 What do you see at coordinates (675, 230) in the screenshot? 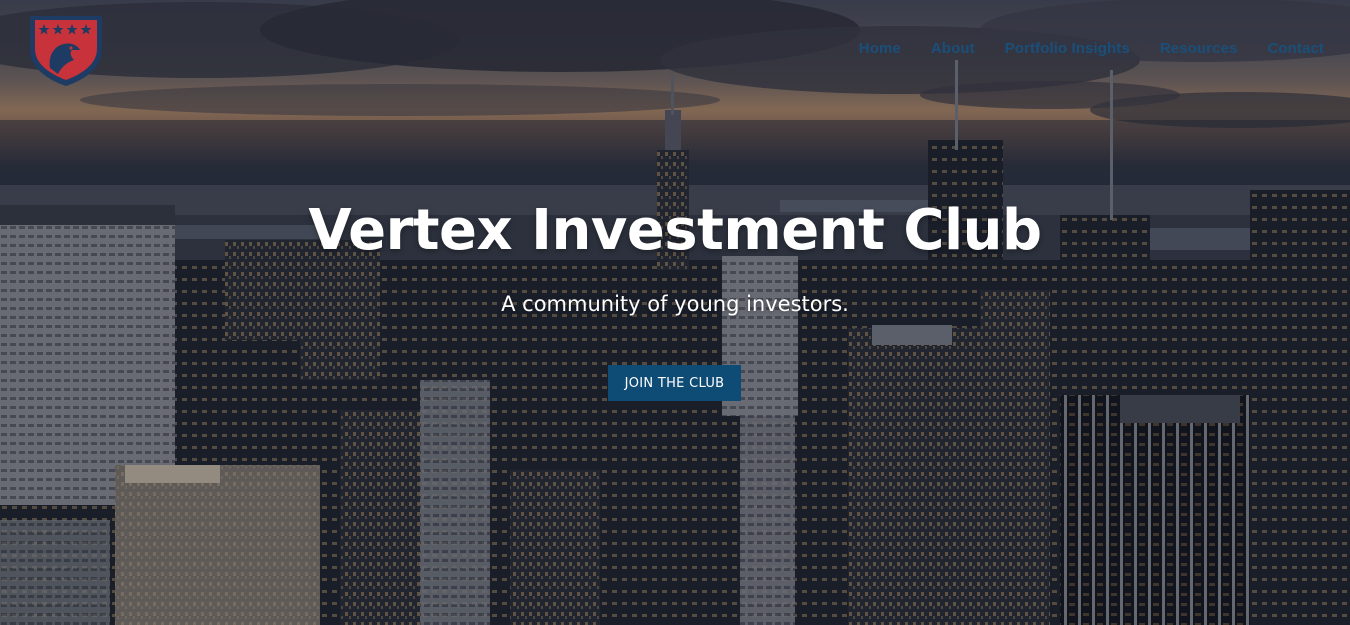
I see `hero-title: Vertex Investment Club` at bounding box center [675, 230].